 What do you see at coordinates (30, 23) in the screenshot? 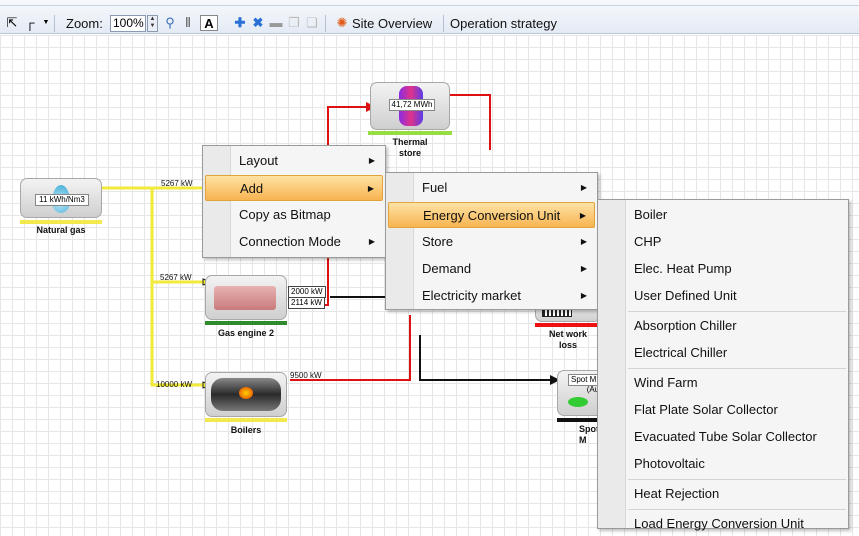
I see `connector-icon: ┌` at bounding box center [30, 23].